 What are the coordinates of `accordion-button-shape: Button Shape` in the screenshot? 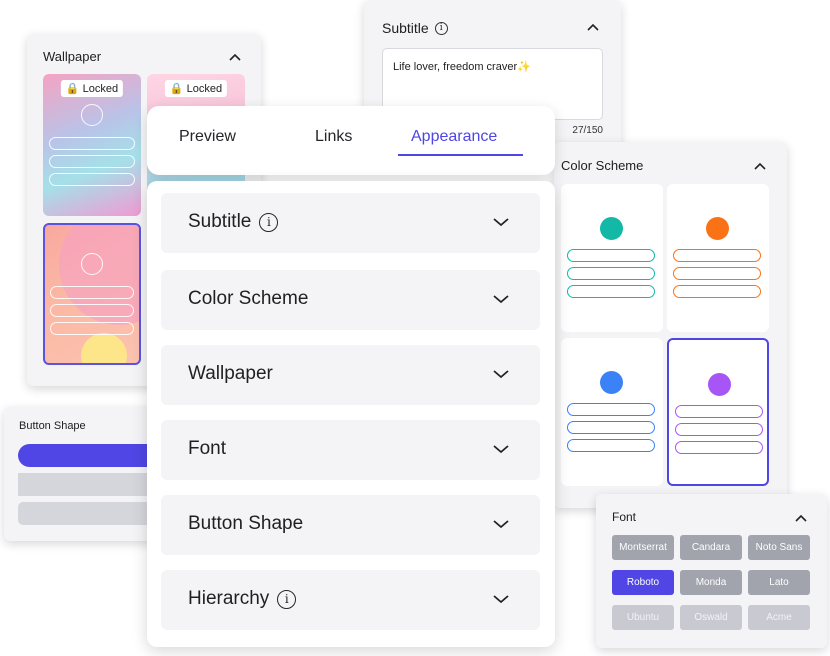 It's located at (350, 525).